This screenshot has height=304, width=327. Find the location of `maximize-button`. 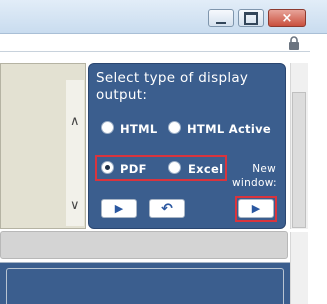

maximize-button is located at coordinates (251, 18).